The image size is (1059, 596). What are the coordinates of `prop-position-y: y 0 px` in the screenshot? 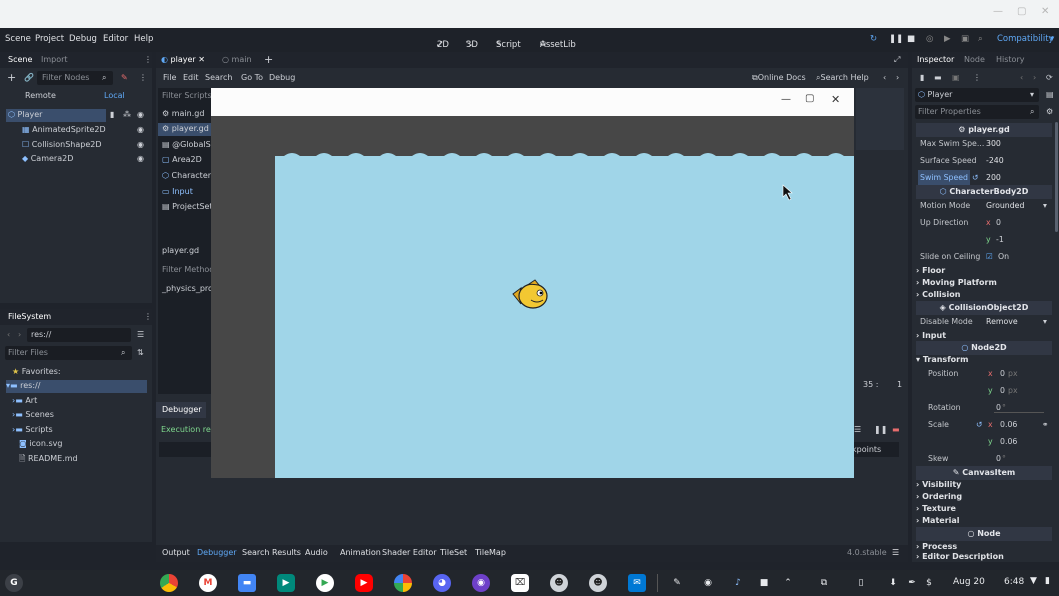 It's located at (984, 391).